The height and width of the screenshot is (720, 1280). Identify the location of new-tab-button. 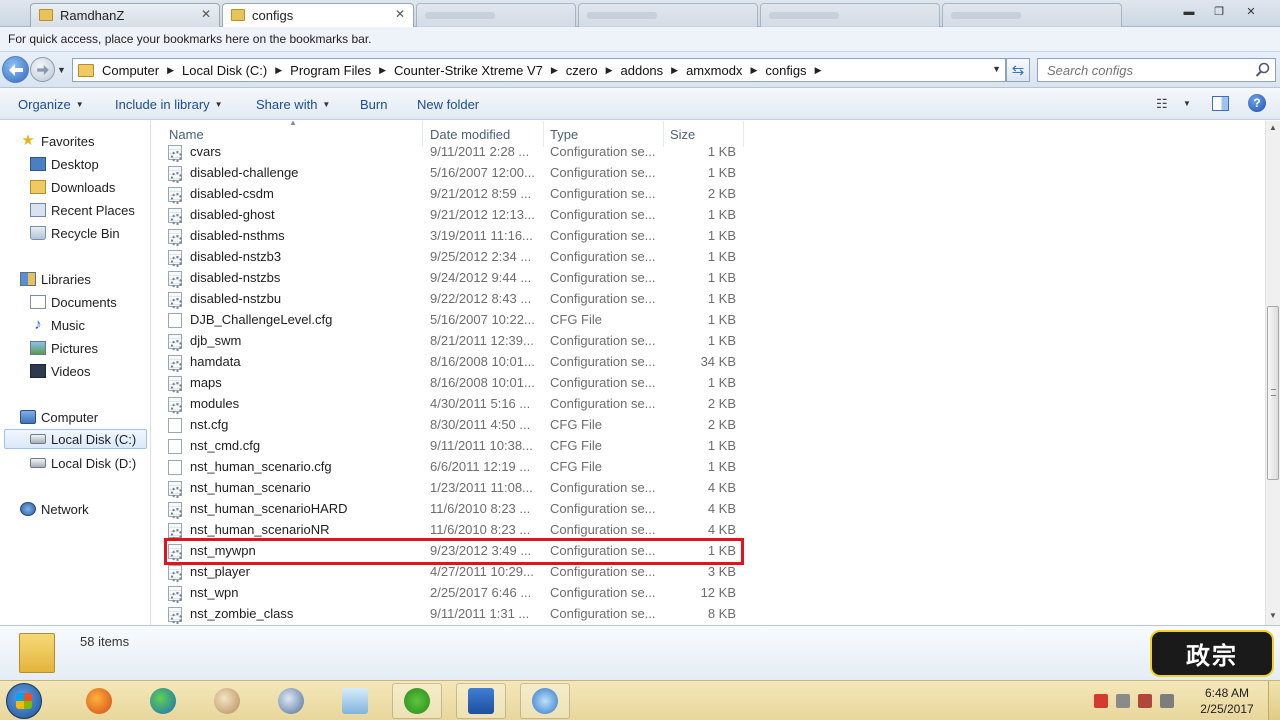
(496, 15).